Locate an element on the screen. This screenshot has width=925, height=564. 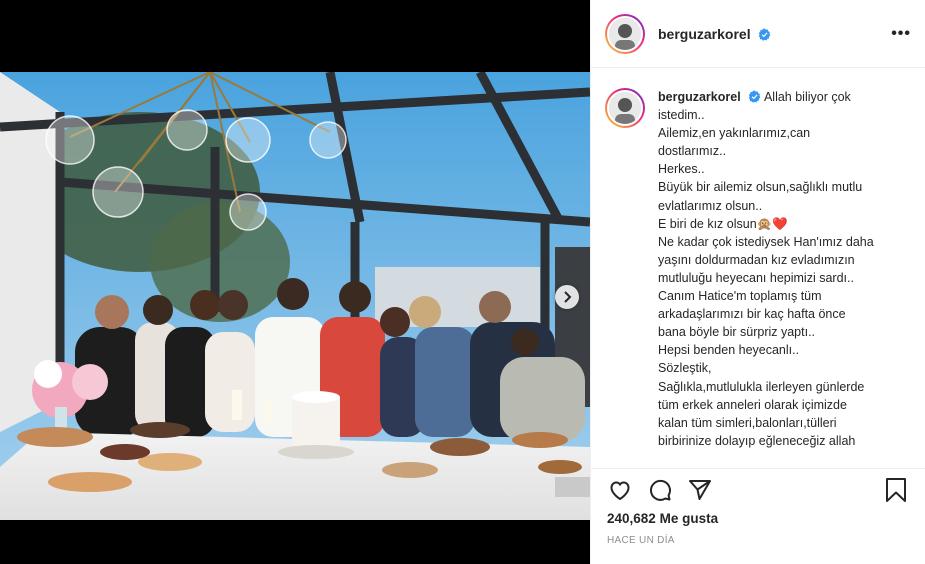
like-button is located at coordinates (620, 490).